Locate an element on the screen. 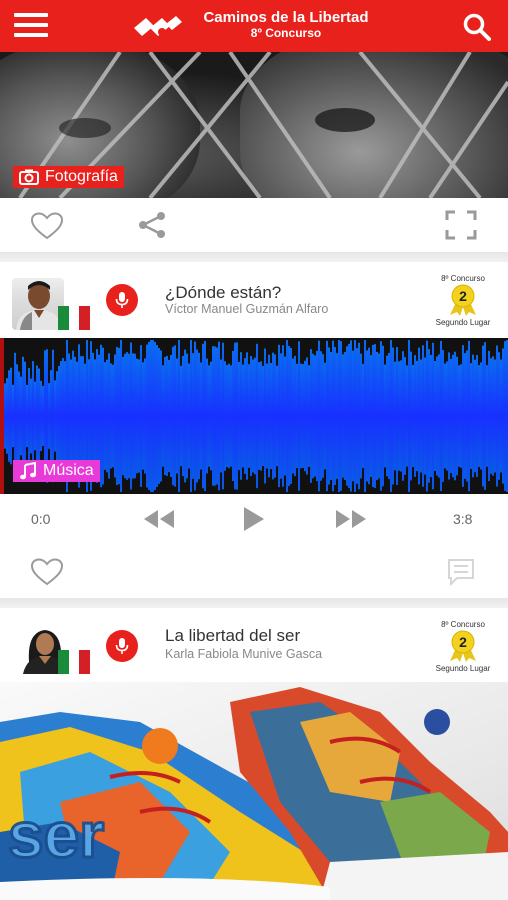 Image resolution: width=508 pixels, height=900 pixels. rewind-icon is located at coordinates (159, 519).